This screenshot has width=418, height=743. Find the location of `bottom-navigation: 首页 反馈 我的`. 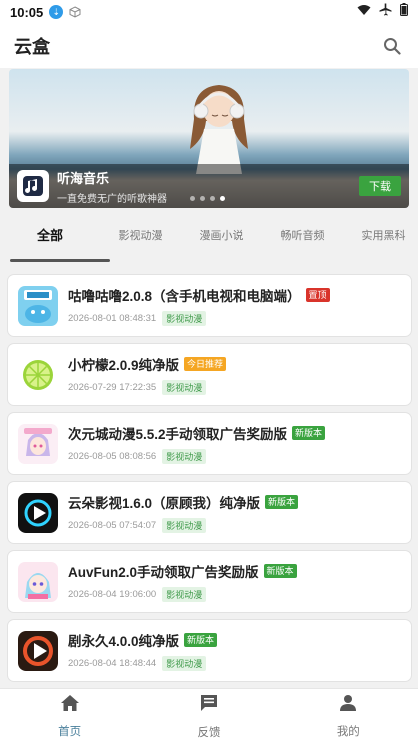

bottom-navigation: 首页 反馈 我的 is located at coordinates (209, 715).